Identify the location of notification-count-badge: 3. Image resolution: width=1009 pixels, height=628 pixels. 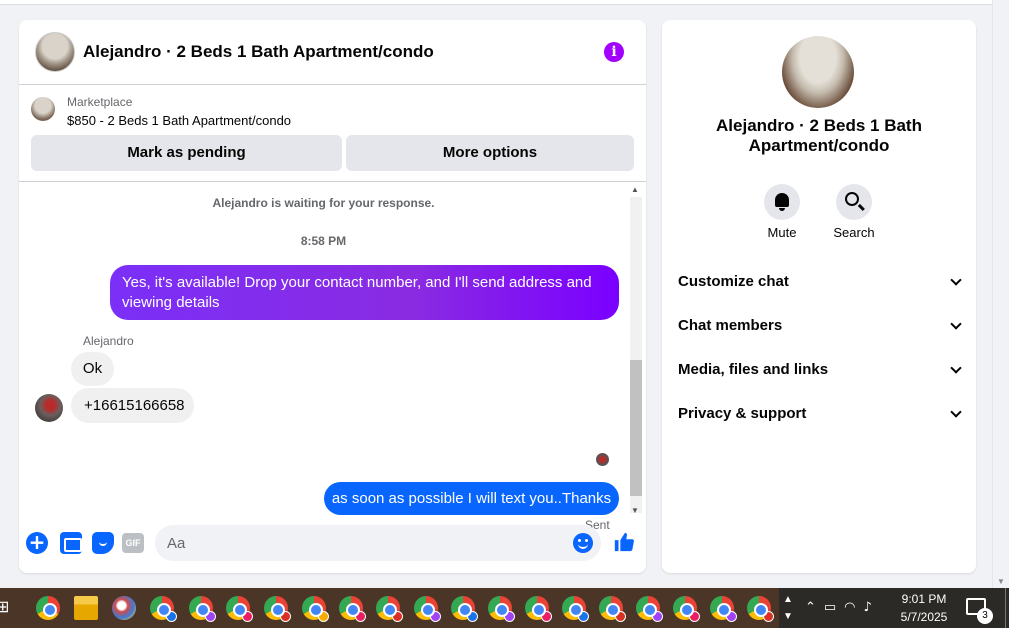
(985, 616).